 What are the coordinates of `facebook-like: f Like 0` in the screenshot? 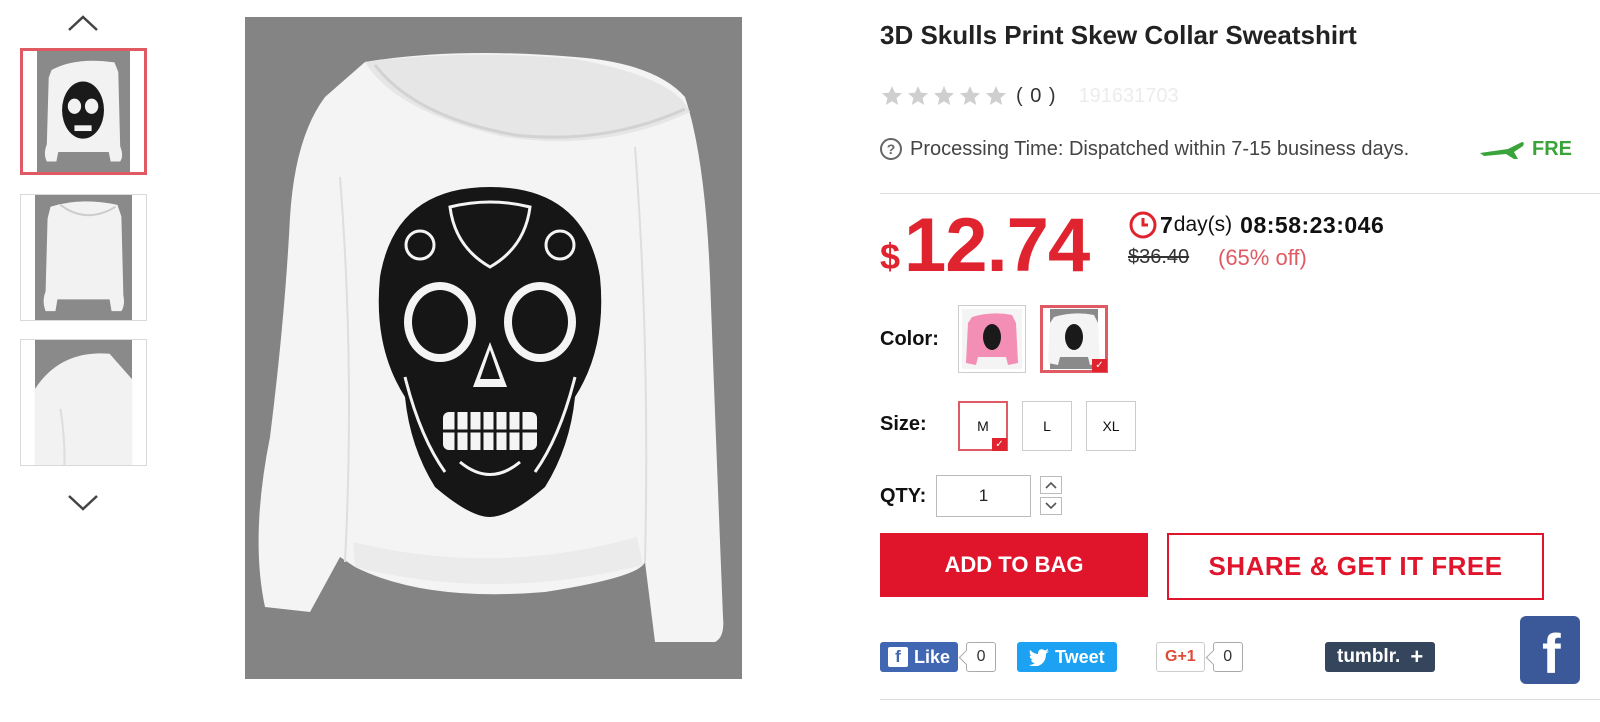 It's located at (938, 657).